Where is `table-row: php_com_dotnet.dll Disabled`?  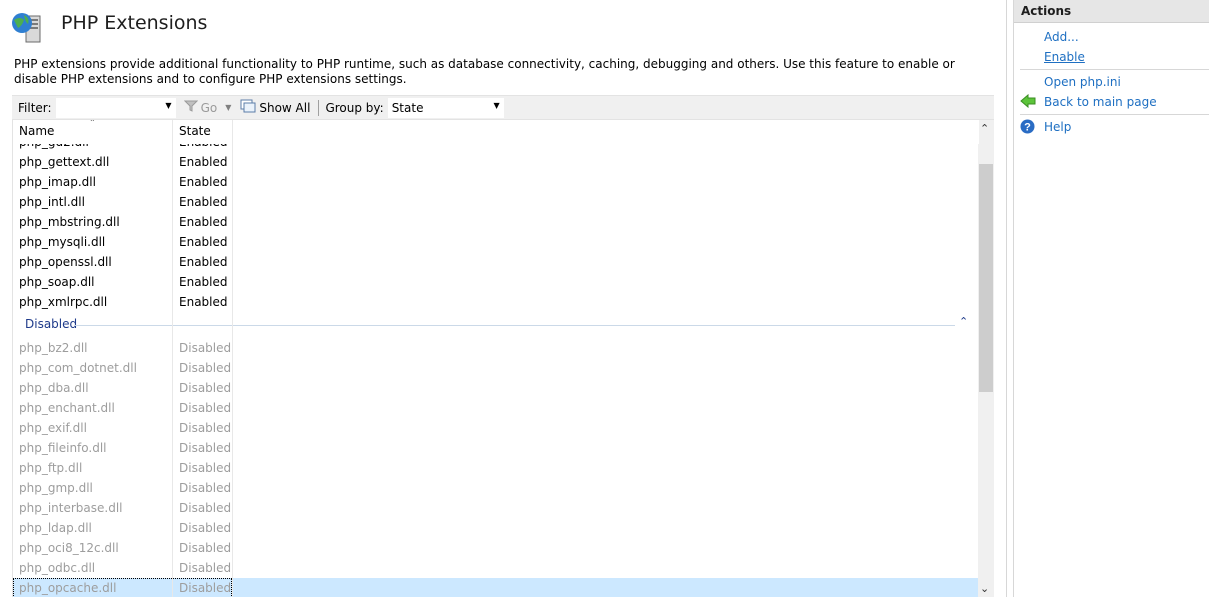 table-row: php_com_dotnet.dll Disabled is located at coordinates (496, 368).